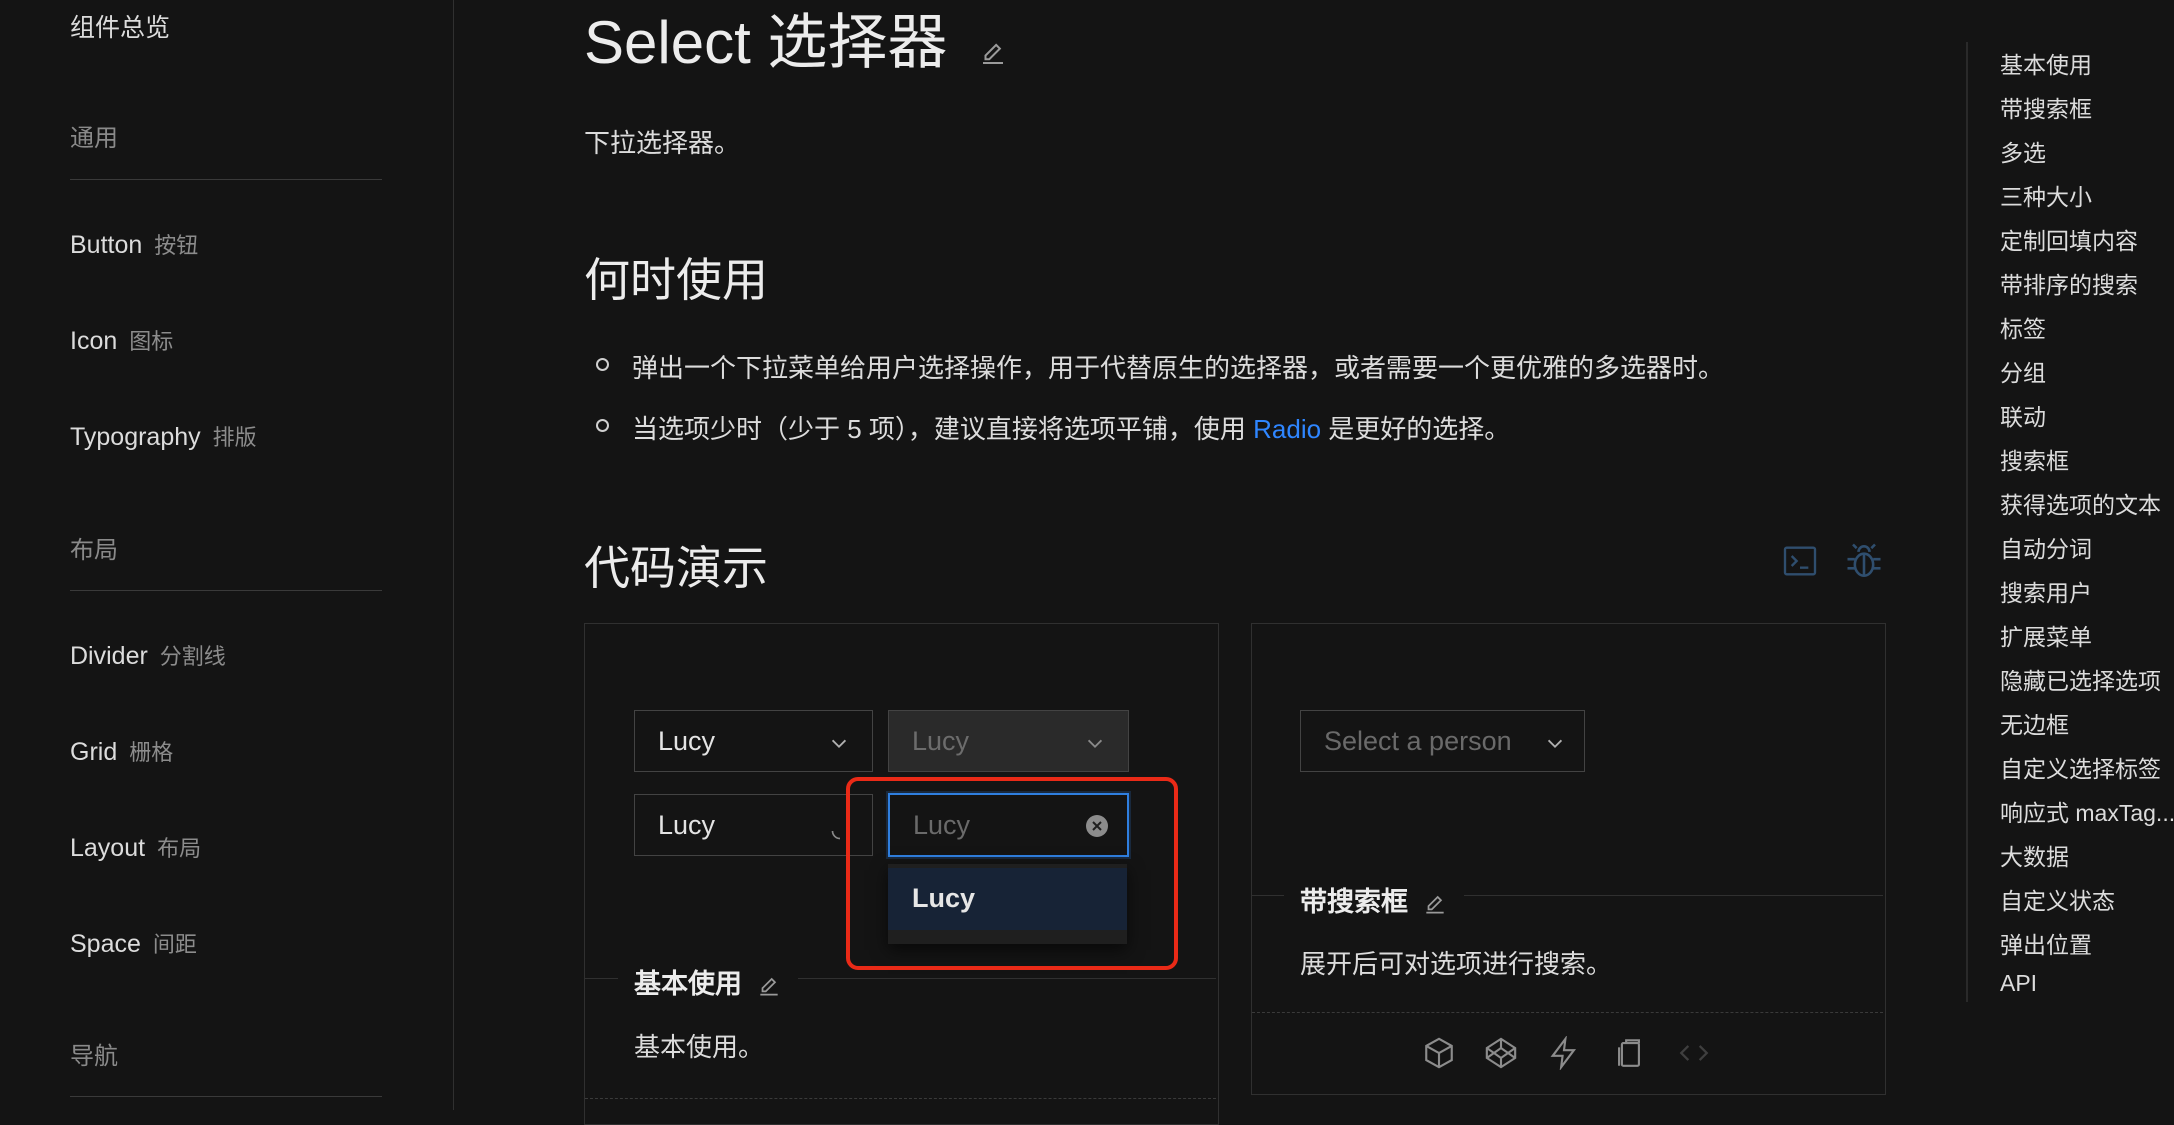 The height and width of the screenshot is (1125, 2174). I want to click on anchor-link: 带排序的搜索, so click(2069, 283).